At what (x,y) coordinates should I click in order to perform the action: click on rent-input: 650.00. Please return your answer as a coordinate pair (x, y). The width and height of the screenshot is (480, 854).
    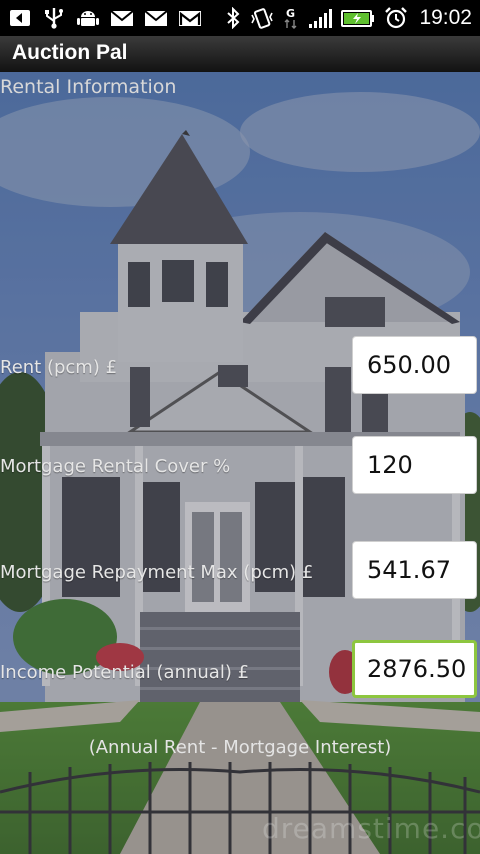
    Looking at the image, I should click on (414, 365).